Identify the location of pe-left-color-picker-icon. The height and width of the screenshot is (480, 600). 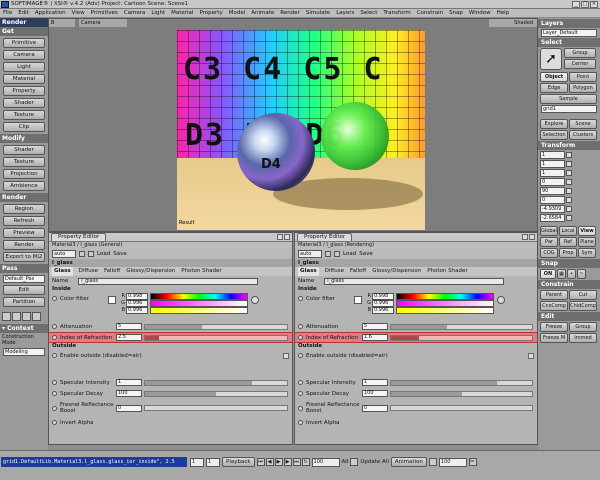
(255, 300).